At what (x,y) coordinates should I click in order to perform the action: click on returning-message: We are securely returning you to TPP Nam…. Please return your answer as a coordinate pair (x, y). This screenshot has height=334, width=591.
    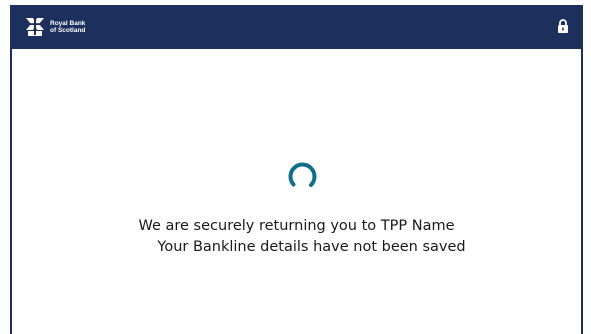
    Looking at the image, I should click on (296, 226).